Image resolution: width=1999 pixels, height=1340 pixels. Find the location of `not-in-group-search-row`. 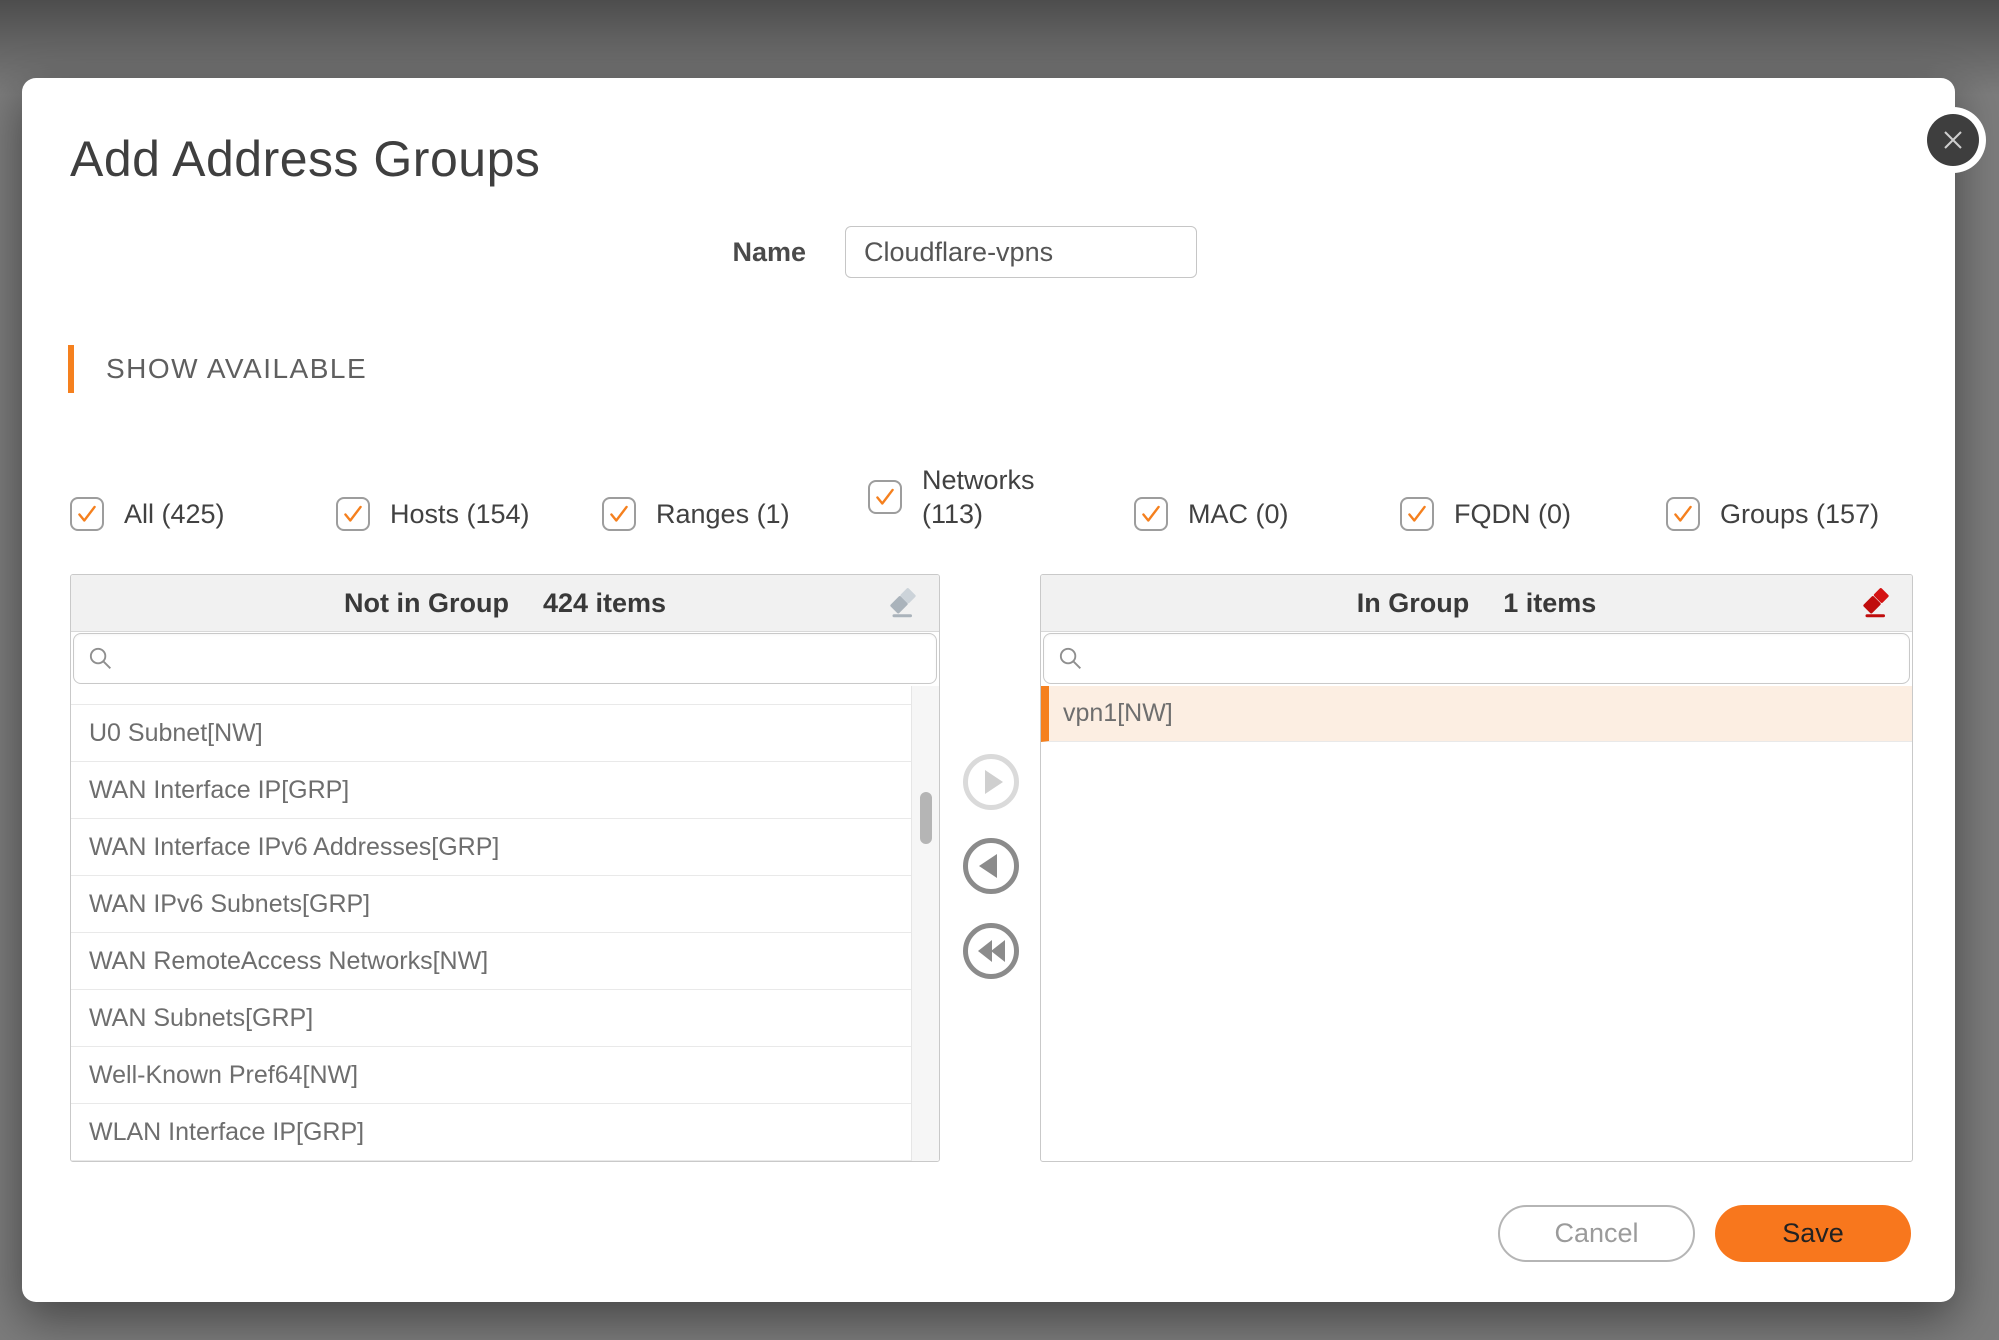

not-in-group-search-row is located at coordinates (505, 659).